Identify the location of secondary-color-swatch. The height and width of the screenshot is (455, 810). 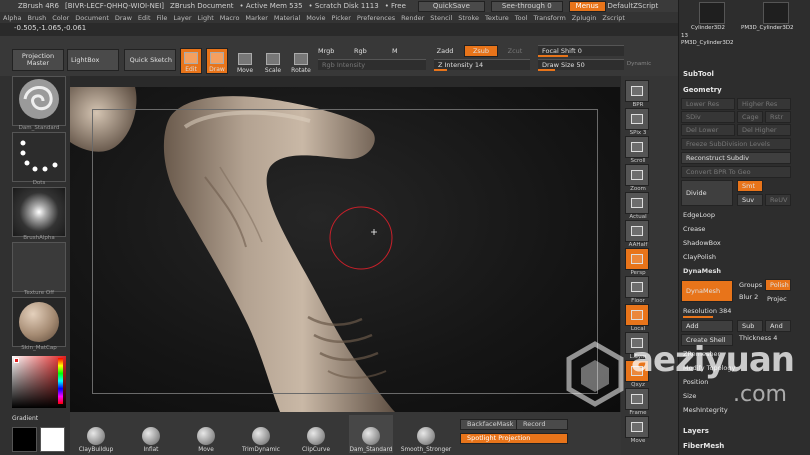
(52, 439).